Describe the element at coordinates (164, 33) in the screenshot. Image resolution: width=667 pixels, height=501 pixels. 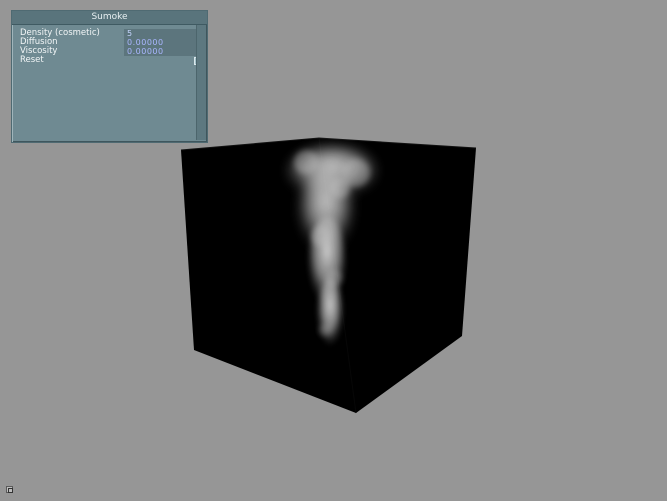
I see `density-field: 5` at that location.